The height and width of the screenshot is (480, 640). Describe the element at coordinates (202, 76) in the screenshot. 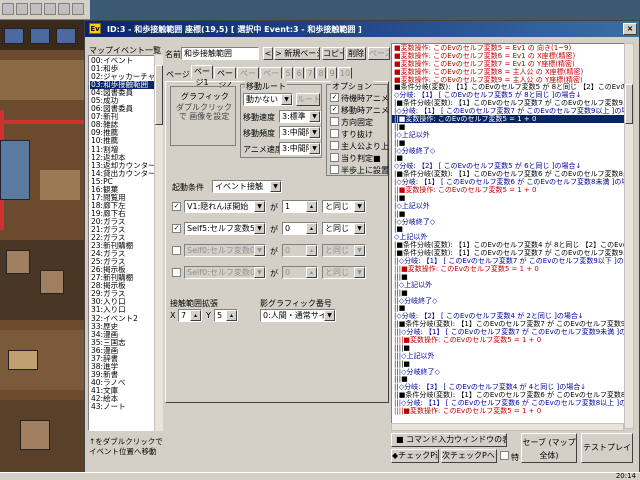

I see `tab-page-1: ページ1` at that location.